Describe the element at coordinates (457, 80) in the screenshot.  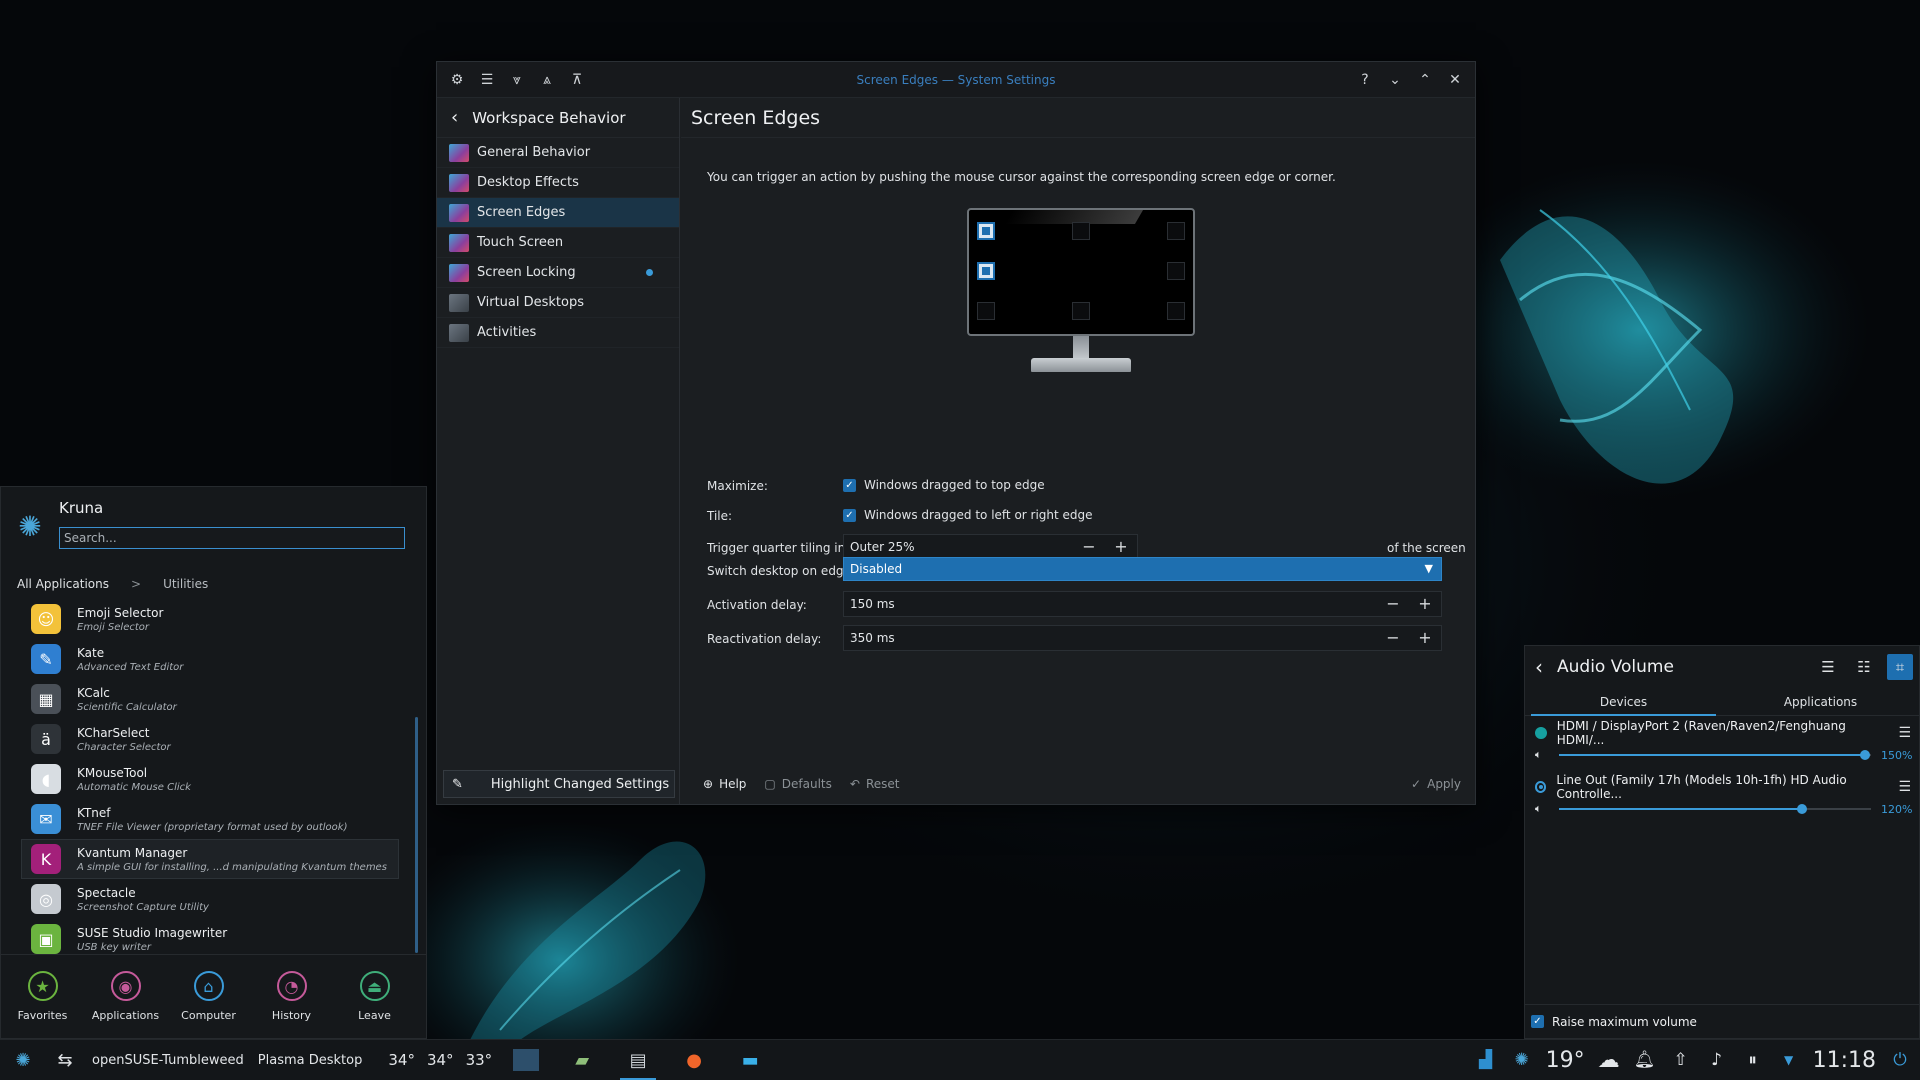
I see `window-menu-icon: ⚙` at that location.